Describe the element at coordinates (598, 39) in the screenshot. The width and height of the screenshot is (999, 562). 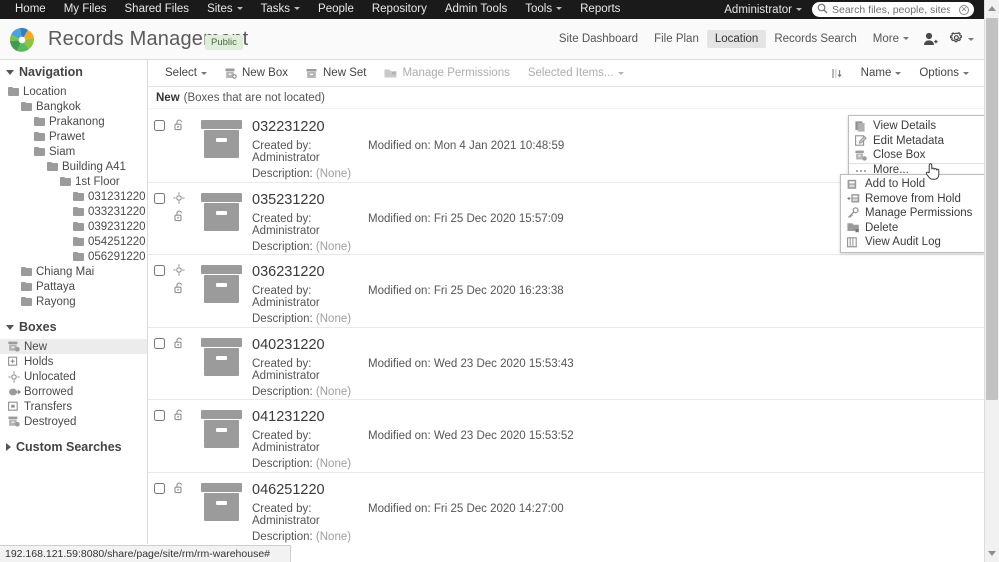
I see `site-nav-item-site-dashboard: Site Dashboard` at that location.